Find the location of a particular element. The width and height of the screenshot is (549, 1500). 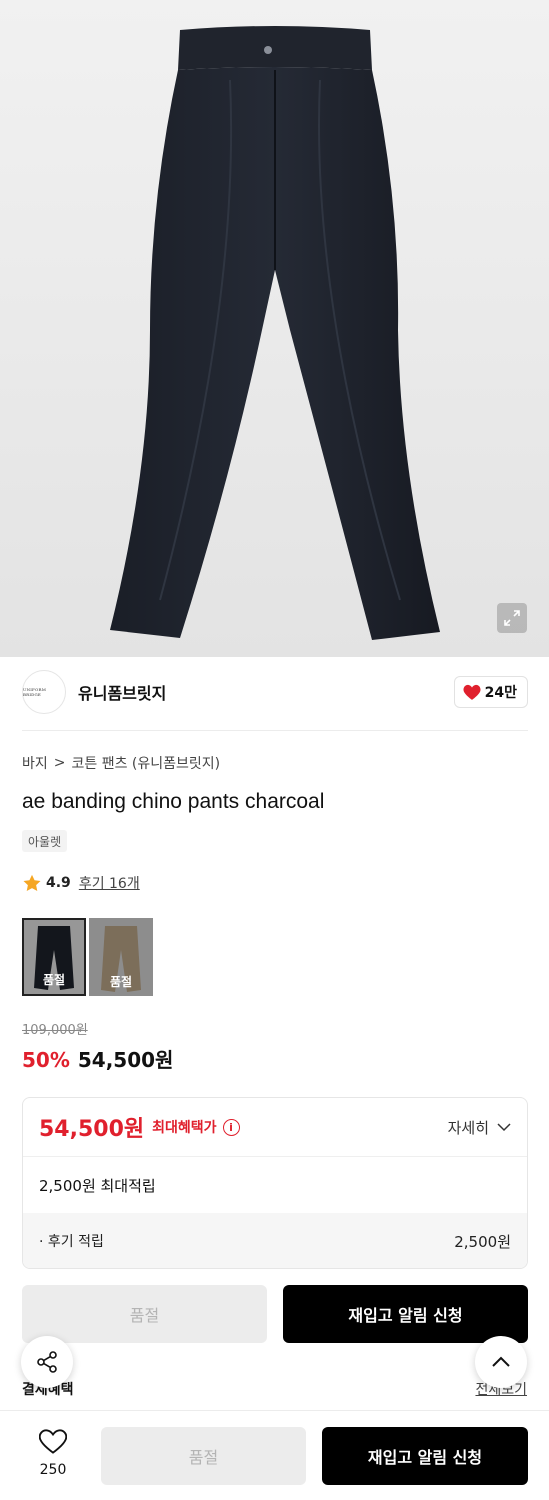

review-link: 후기 16개 is located at coordinates (109, 883).